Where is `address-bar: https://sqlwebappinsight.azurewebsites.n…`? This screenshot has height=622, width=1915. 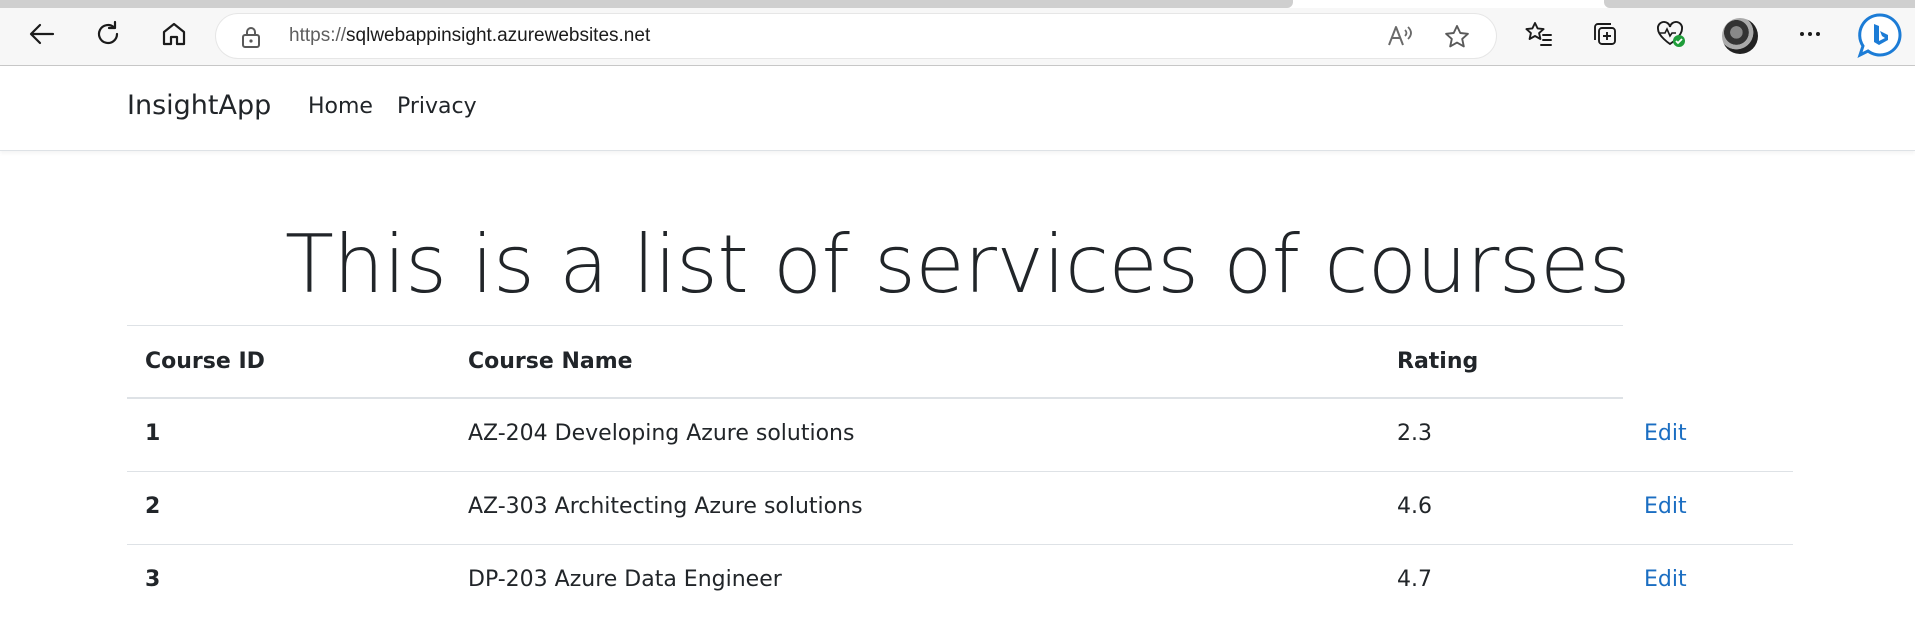 address-bar: https://sqlwebappinsight.azurewebsites.n… is located at coordinates (856, 36).